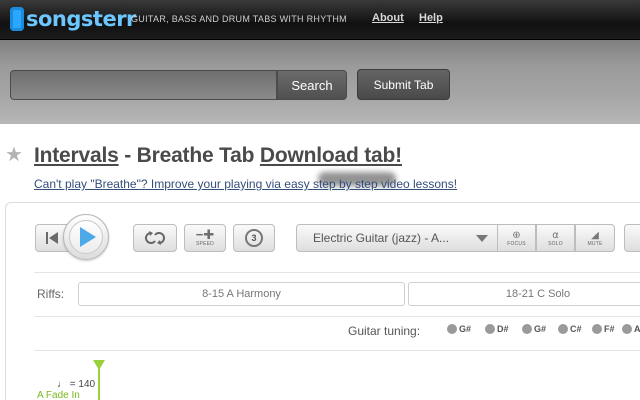 This screenshot has height=400, width=640. Describe the element at coordinates (14, 155) in the screenshot. I see `favorite-star-icon: ★` at that location.